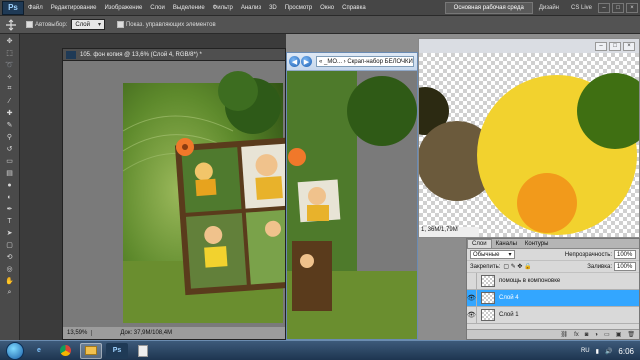  What do you see at coordinates (479, 243) in the screenshot?
I see `tab-layers: Слои` at bounding box center [479, 243].